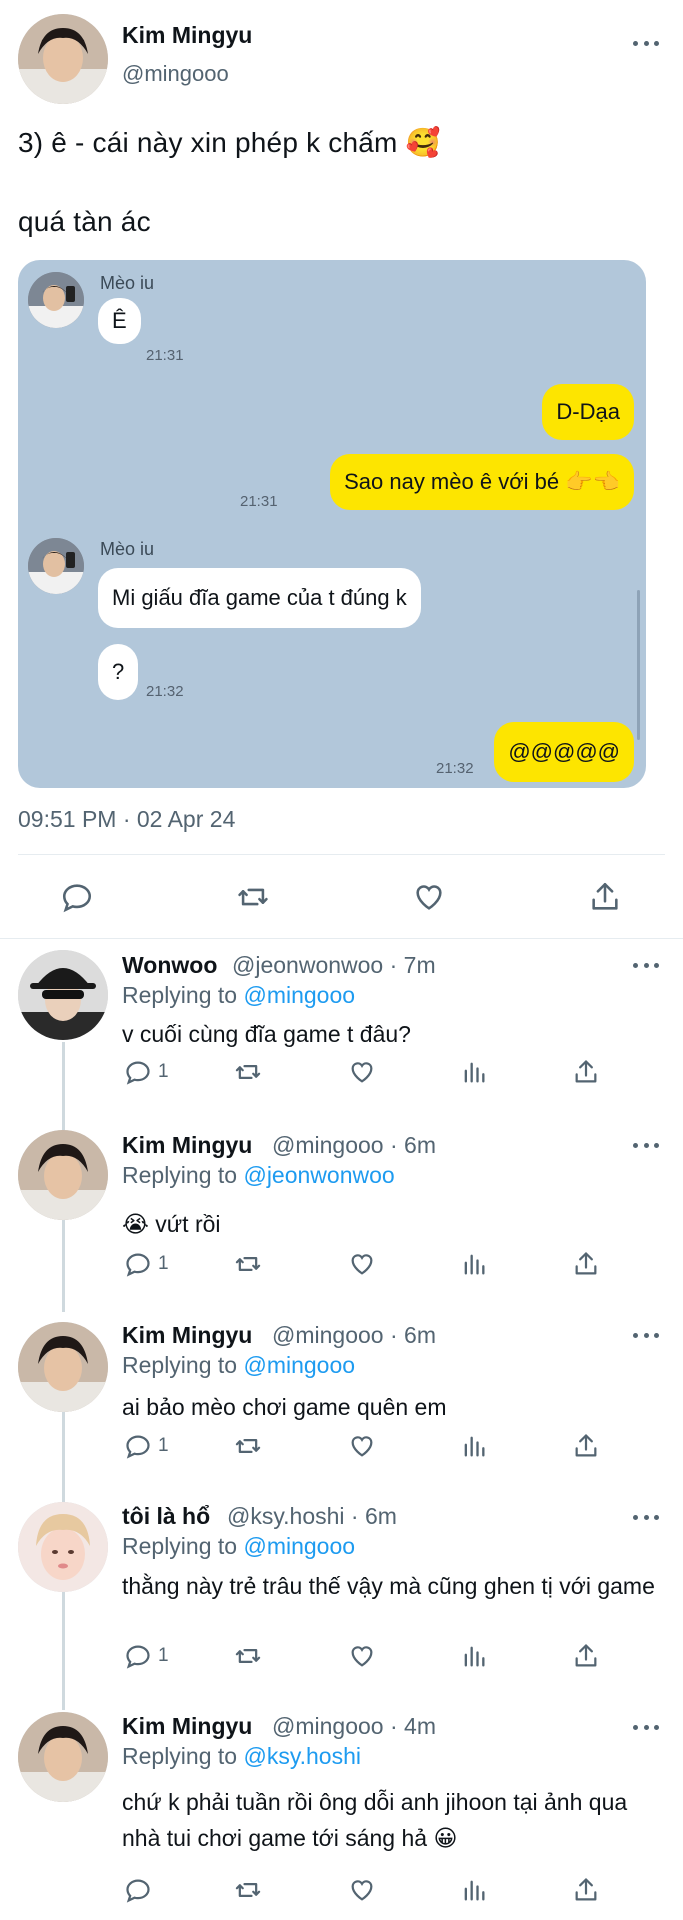 This screenshot has height=1920, width=683. What do you see at coordinates (118, 672) in the screenshot?
I see `chat-bubble-incoming: ?` at bounding box center [118, 672].